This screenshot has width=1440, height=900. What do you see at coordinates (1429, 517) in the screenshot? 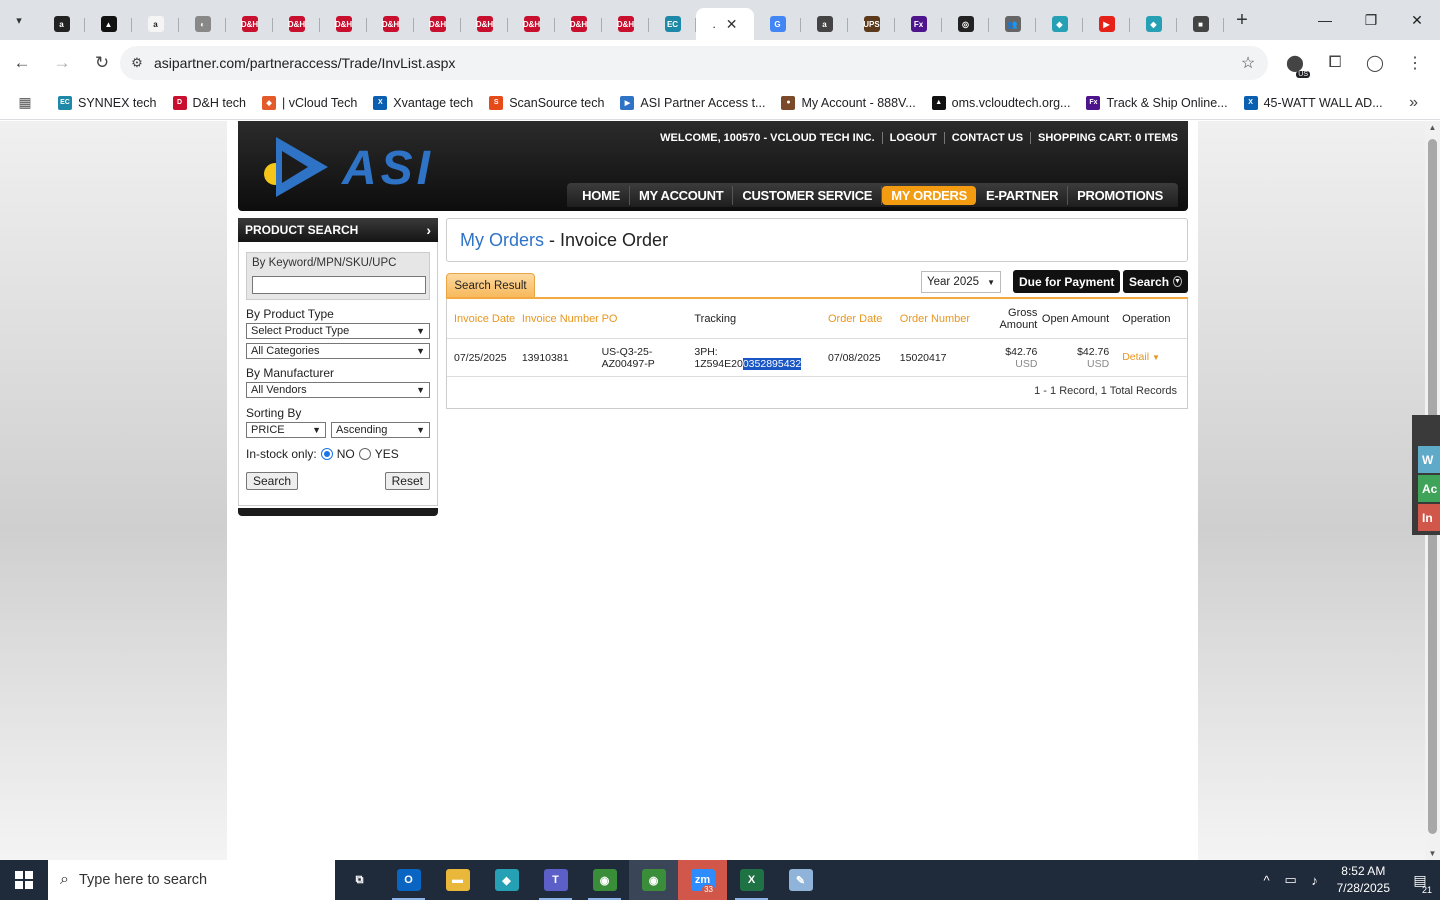
I see `side-widget-item-3: In` at bounding box center [1429, 517].